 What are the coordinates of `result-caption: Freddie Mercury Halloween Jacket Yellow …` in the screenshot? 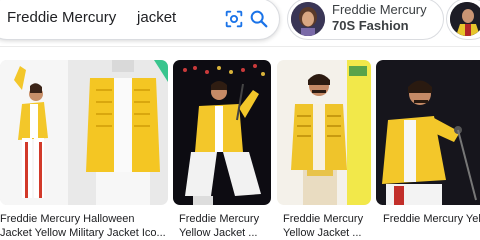 It's located at (84, 226).